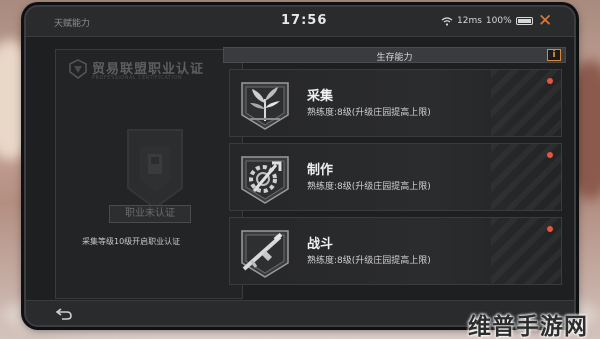  Describe the element at coordinates (545, 21) in the screenshot. I see `close-x-icon: ✕` at that location.